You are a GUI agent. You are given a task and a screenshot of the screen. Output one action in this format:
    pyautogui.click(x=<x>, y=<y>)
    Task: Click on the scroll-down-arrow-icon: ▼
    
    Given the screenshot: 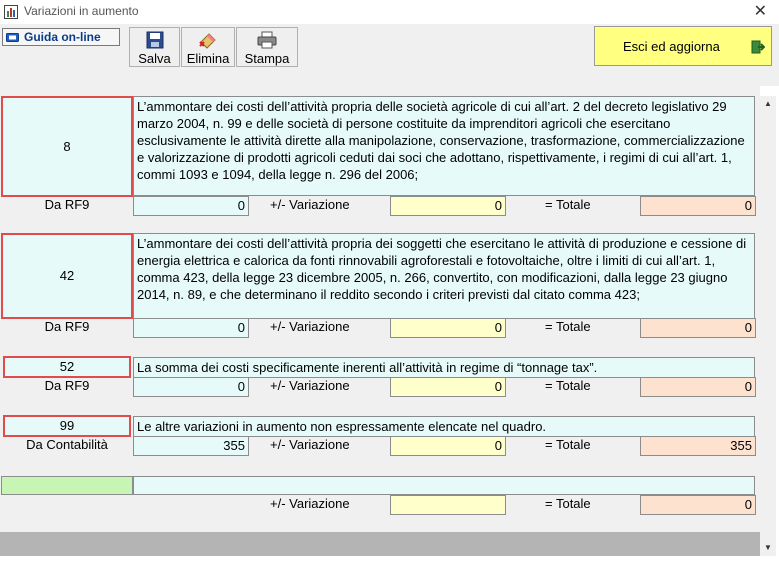 What is the action you would take?
    pyautogui.click(x=768, y=548)
    